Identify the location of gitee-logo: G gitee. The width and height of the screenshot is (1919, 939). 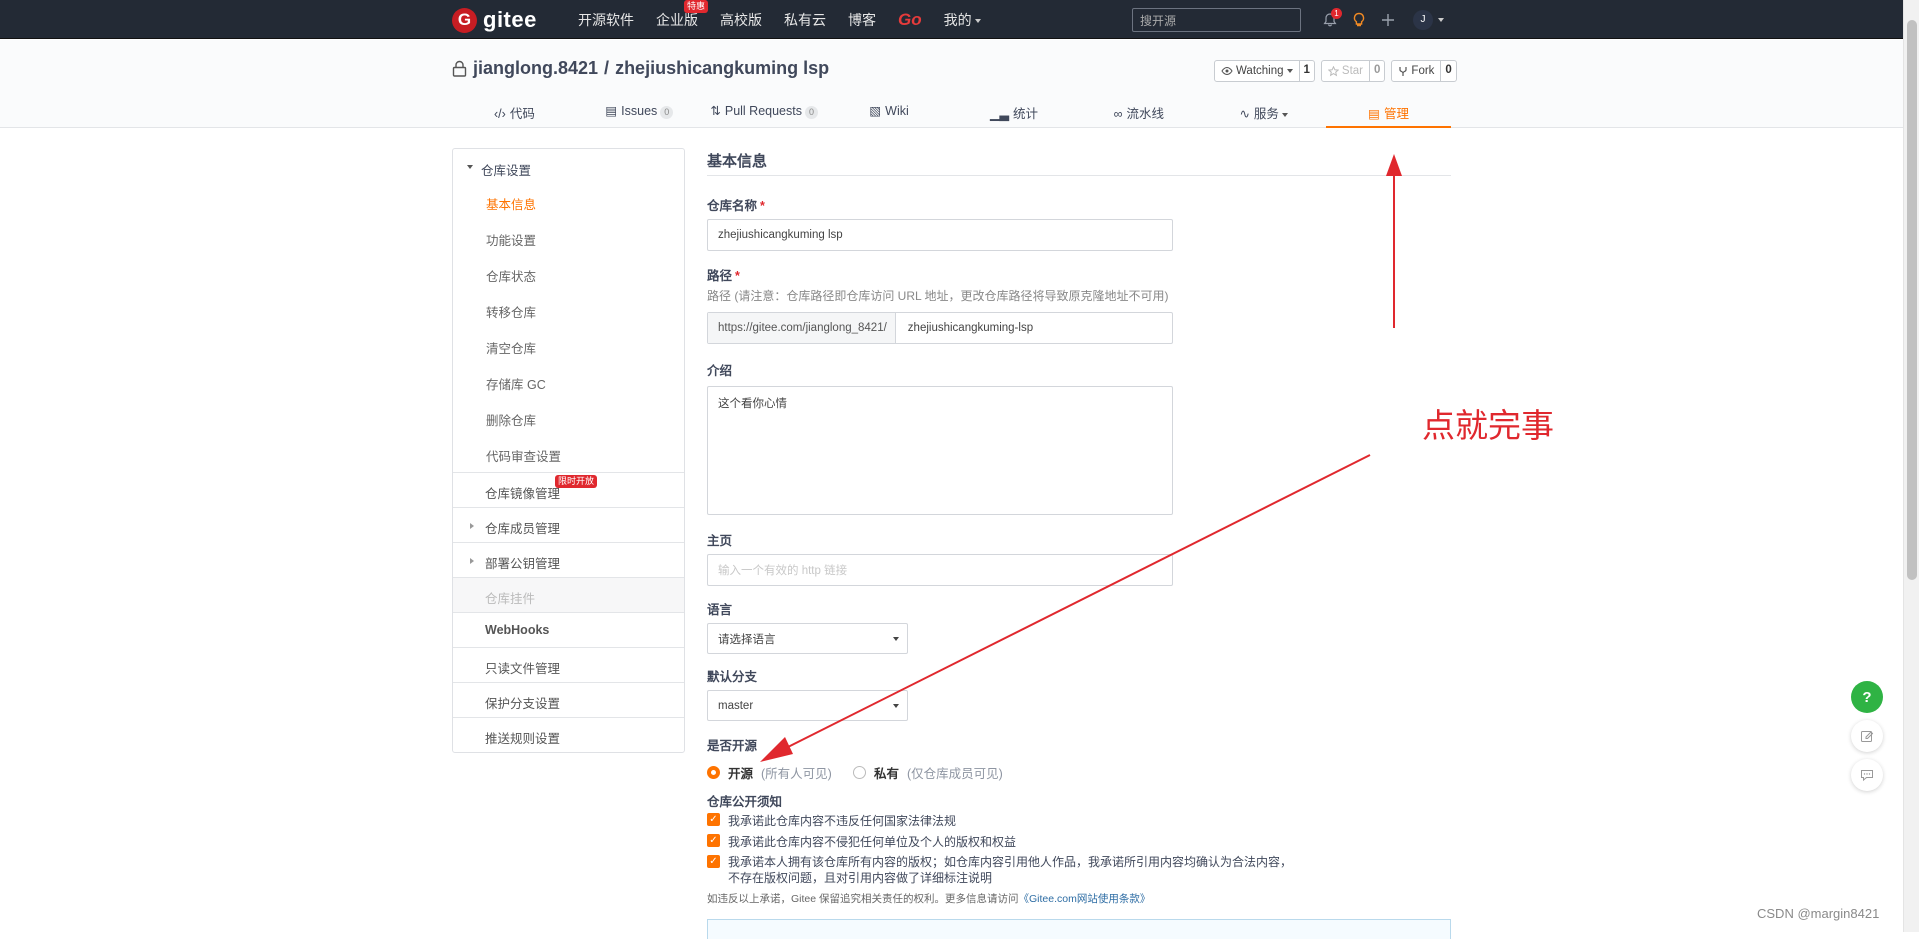
(494, 20).